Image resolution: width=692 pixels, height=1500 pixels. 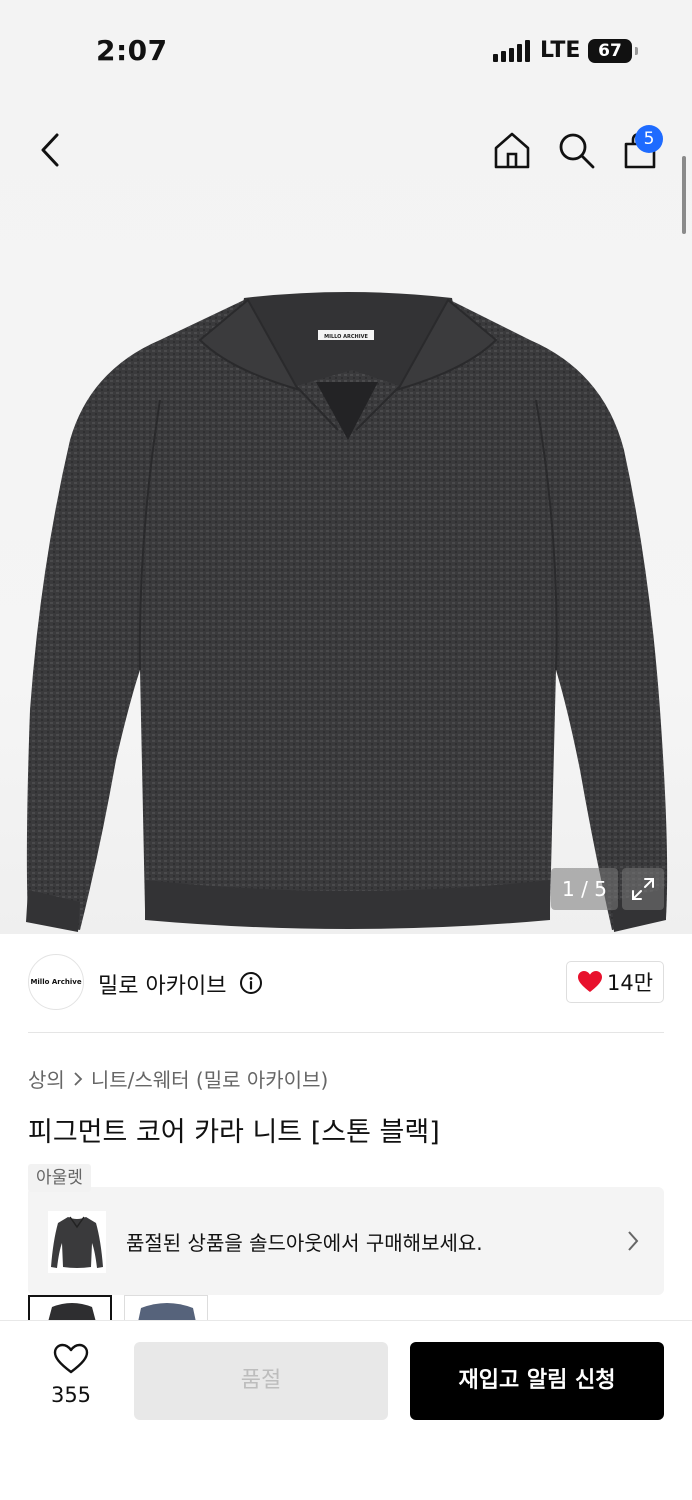 I want to click on color-option-black, so click(x=70, y=1307).